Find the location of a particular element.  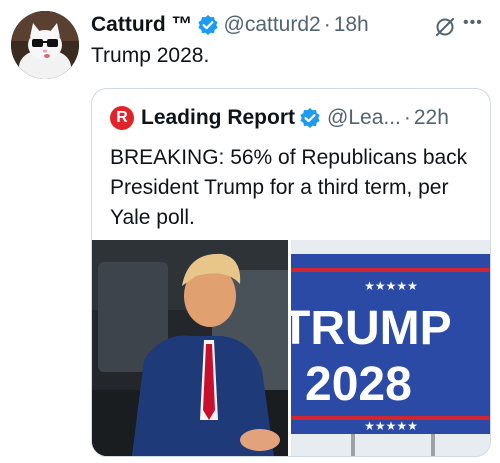

quoted-tweet-header: R Leading Report @Lea... · 22h is located at coordinates (279, 118).